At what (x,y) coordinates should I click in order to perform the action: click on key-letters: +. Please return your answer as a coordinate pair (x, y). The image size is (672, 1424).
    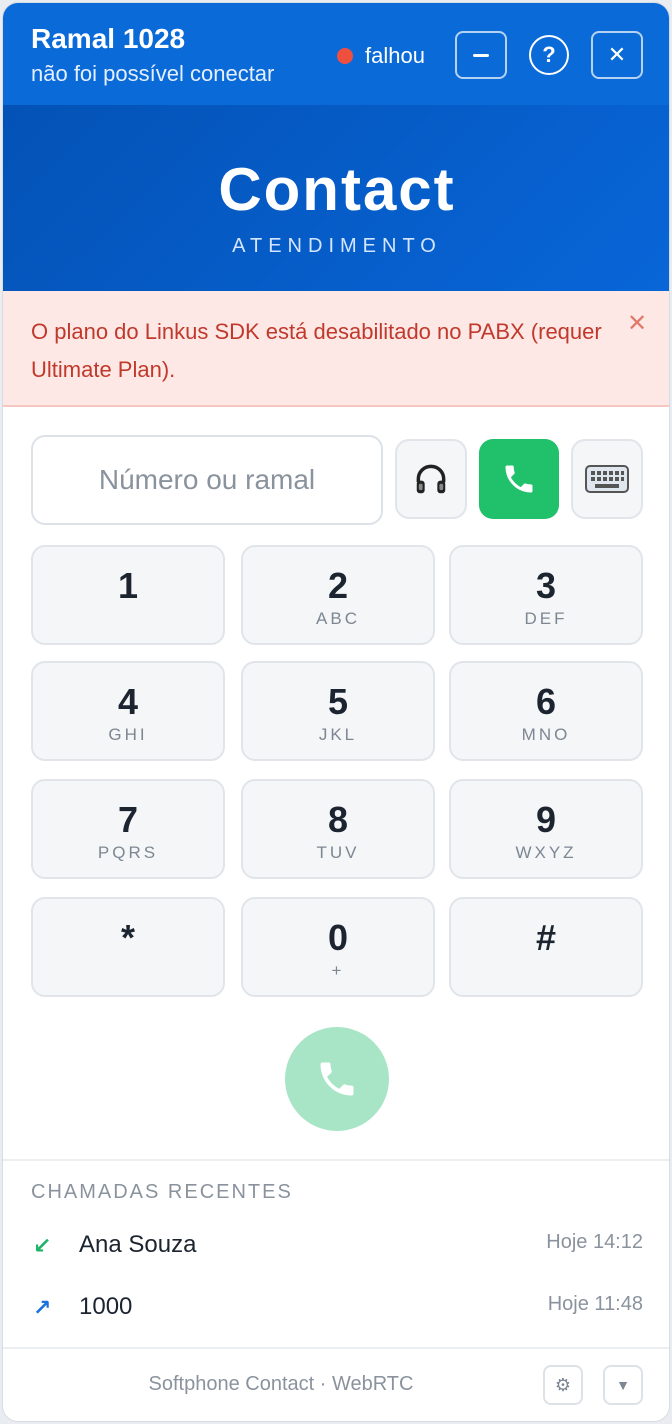
    Looking at the image, I should click on (338, 970).